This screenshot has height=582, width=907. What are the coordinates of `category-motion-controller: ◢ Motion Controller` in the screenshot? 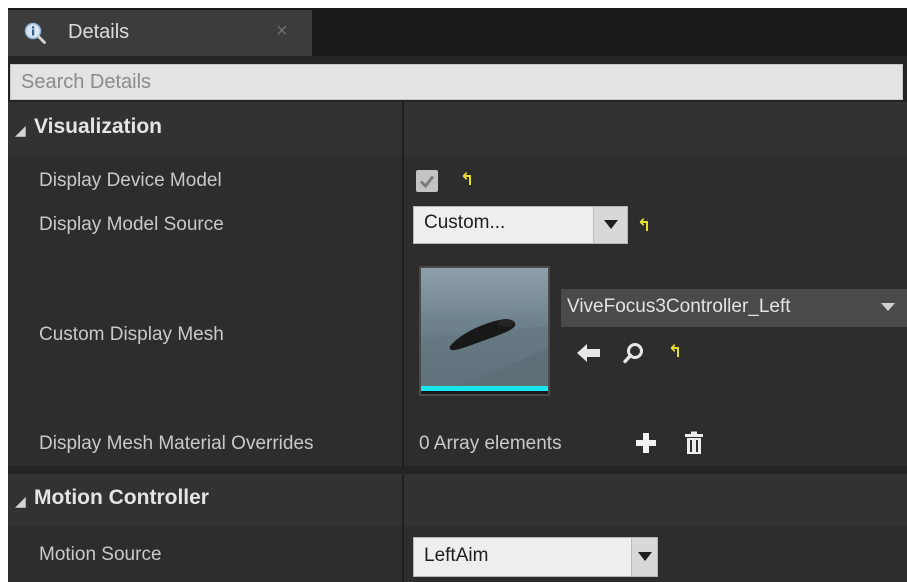 It's located at (457, 500).